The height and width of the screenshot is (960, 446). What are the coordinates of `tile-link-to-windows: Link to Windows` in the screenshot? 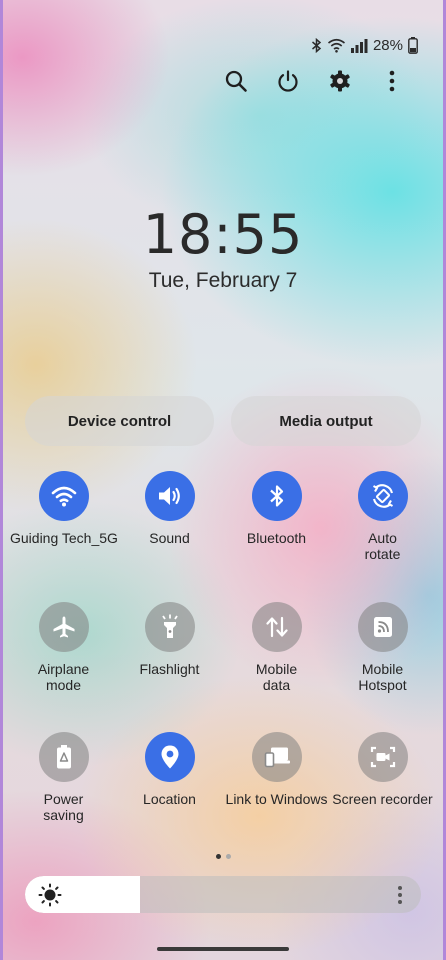 It's located at (276, 769).